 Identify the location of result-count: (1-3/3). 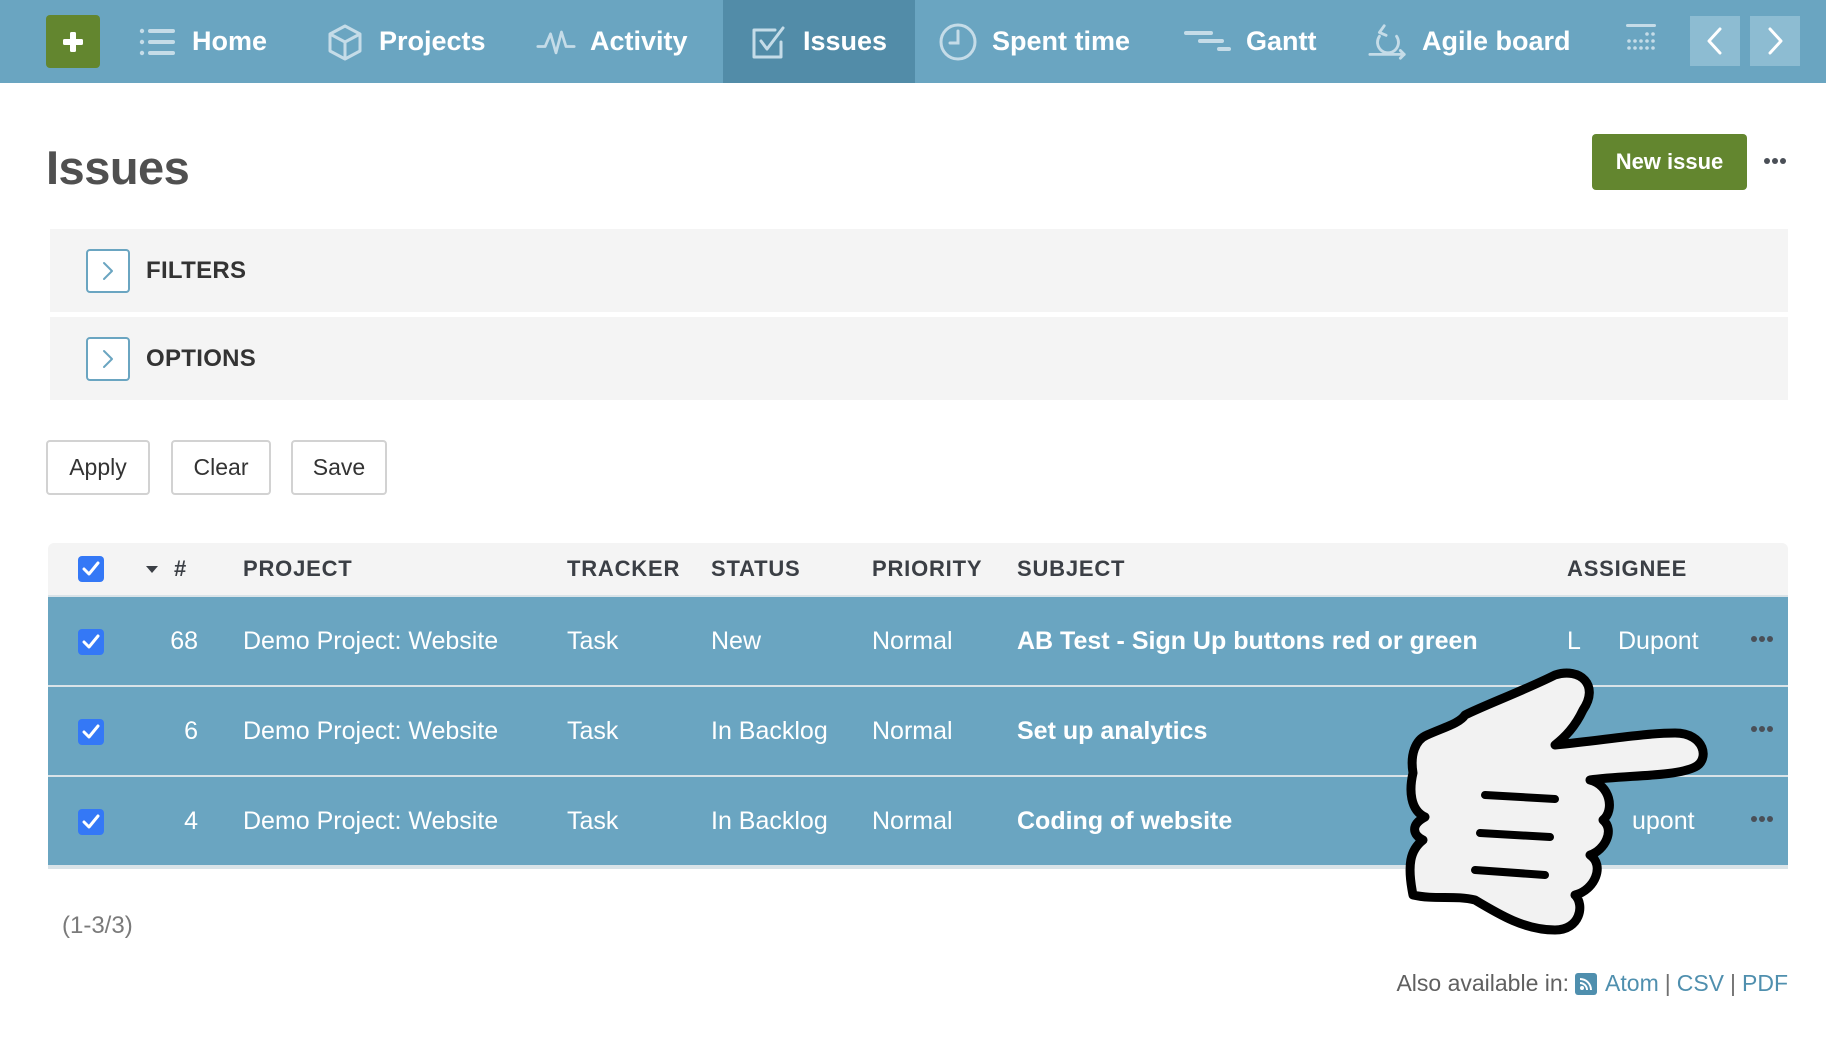
(97, 925).